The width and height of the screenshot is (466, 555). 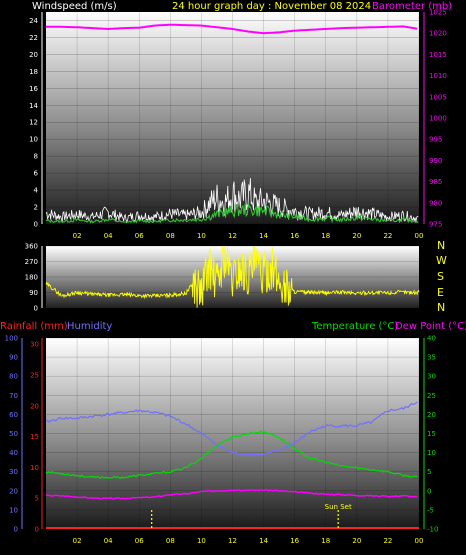 What do you see at coordinates (34, 468) in the screenshot?
I see `rain-tick-label: 10` at bounding box center [34, 468].